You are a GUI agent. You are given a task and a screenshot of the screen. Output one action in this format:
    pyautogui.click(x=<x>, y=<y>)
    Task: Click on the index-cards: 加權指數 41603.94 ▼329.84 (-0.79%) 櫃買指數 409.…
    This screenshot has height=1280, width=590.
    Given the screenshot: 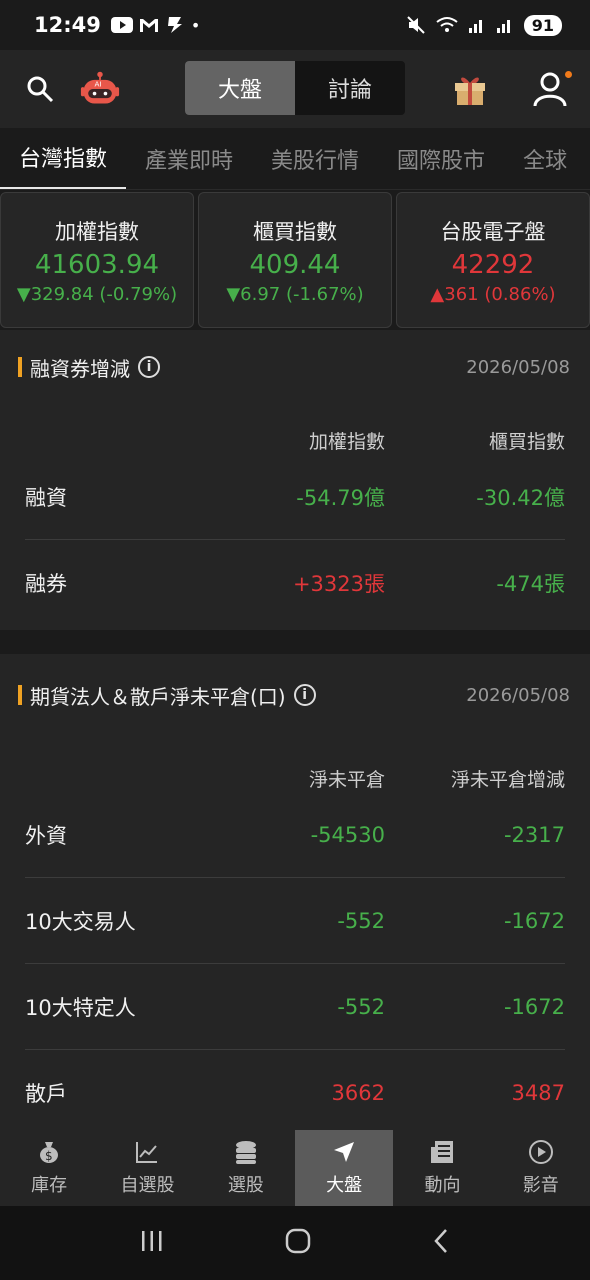 What is the action you would take?
    pyautogui.click(x=295, y=260)
    